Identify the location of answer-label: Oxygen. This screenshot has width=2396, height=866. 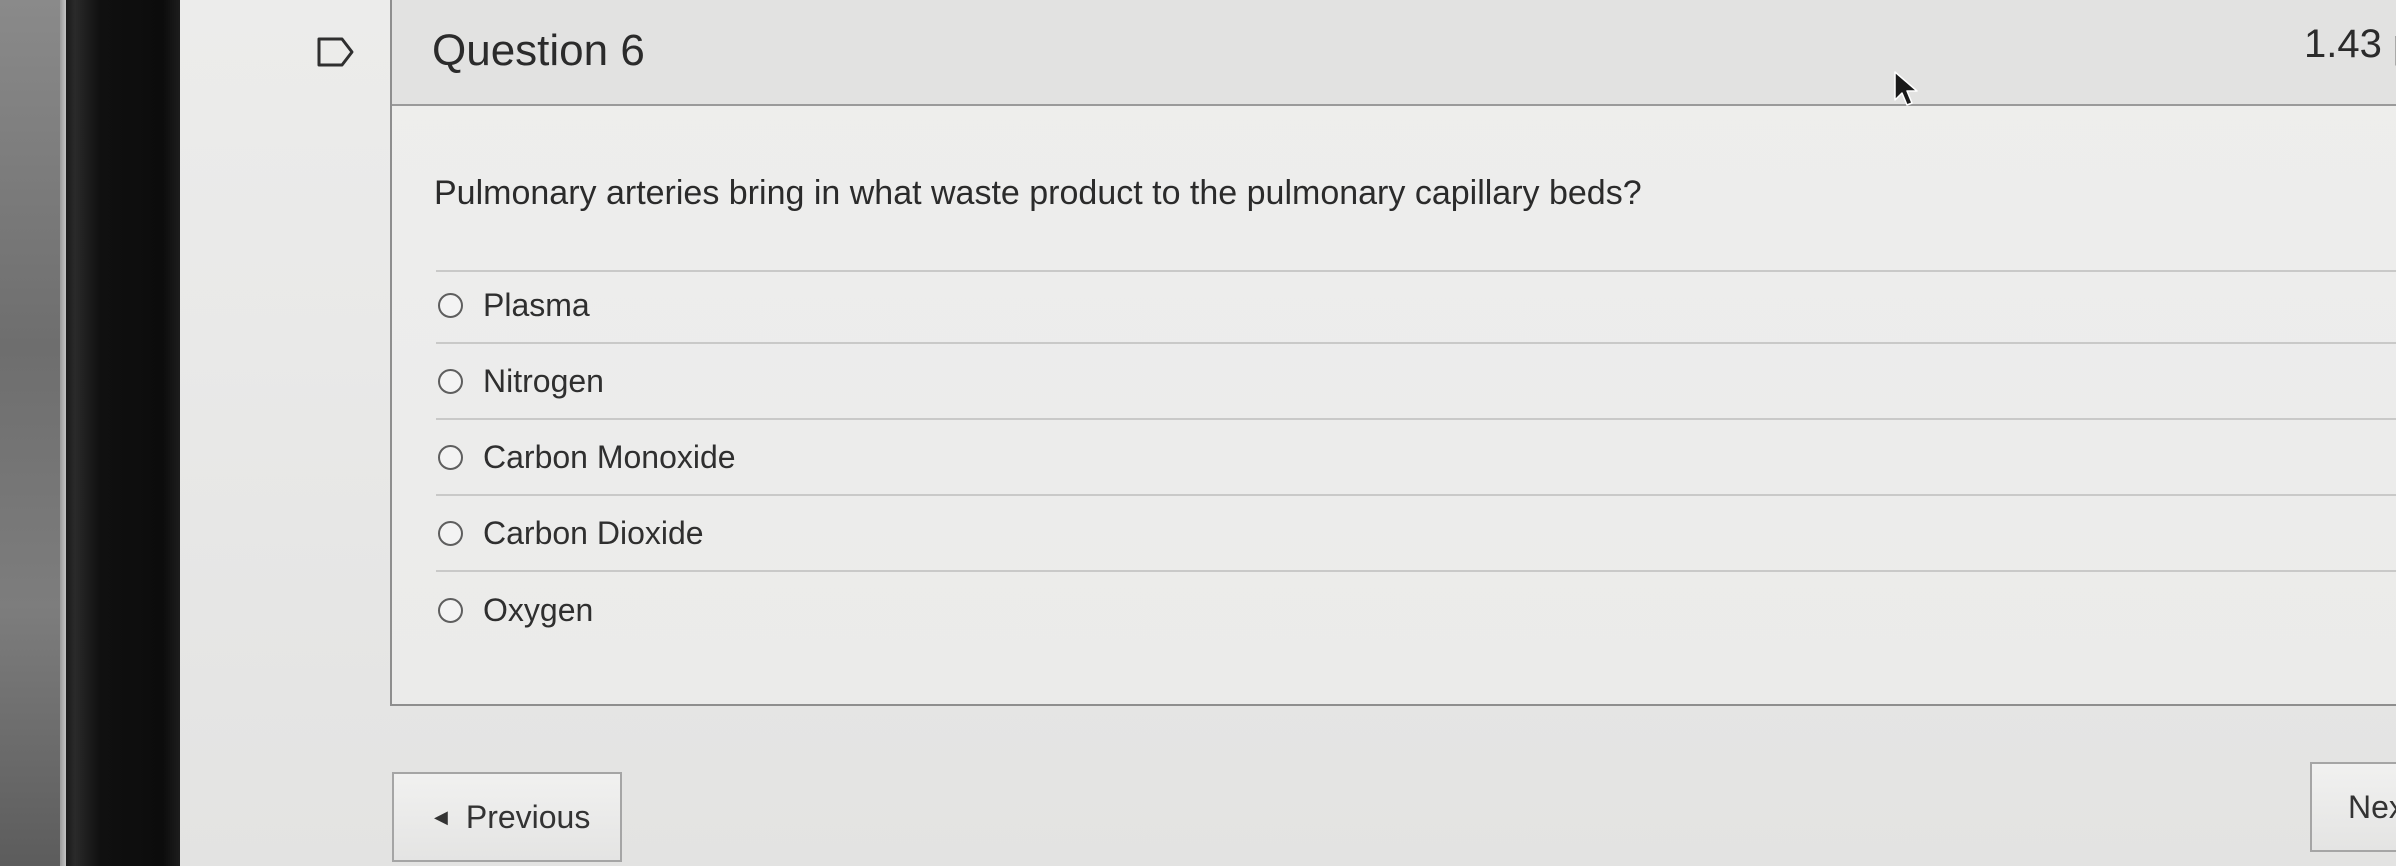
(538, 609).